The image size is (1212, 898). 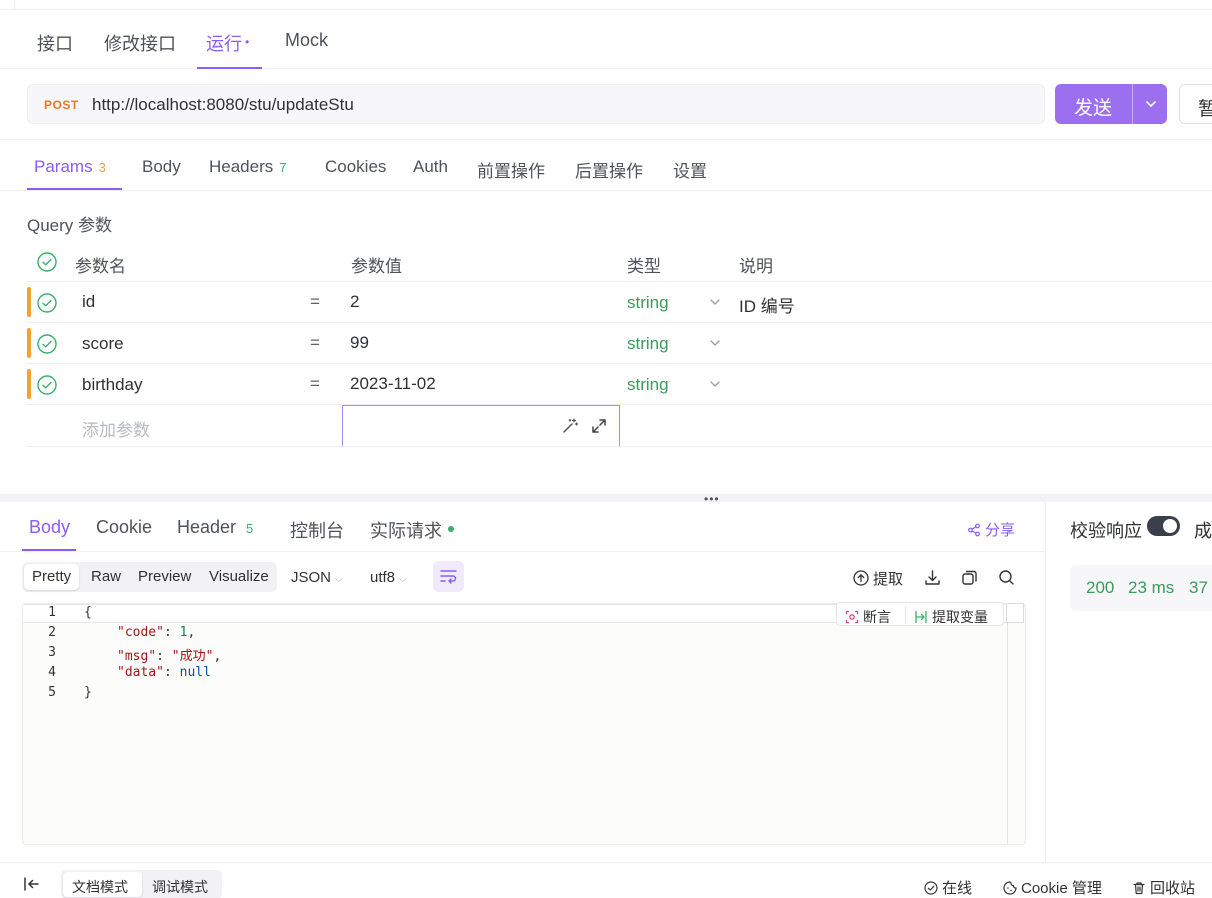 What do you see at coordinates (406, 531) in the screenshot?
I see `response-tab-actual-request-label: 实际请求` at bounding box center [406, 531].